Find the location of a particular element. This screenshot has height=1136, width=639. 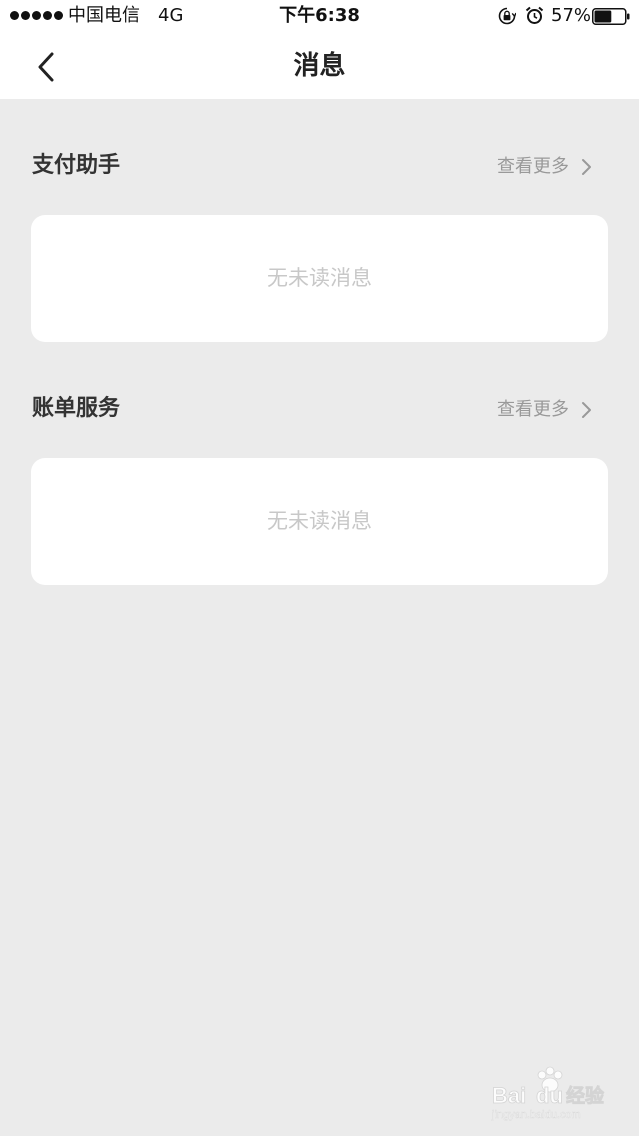

page-title: 消息 is located at coordinates (319, 66).